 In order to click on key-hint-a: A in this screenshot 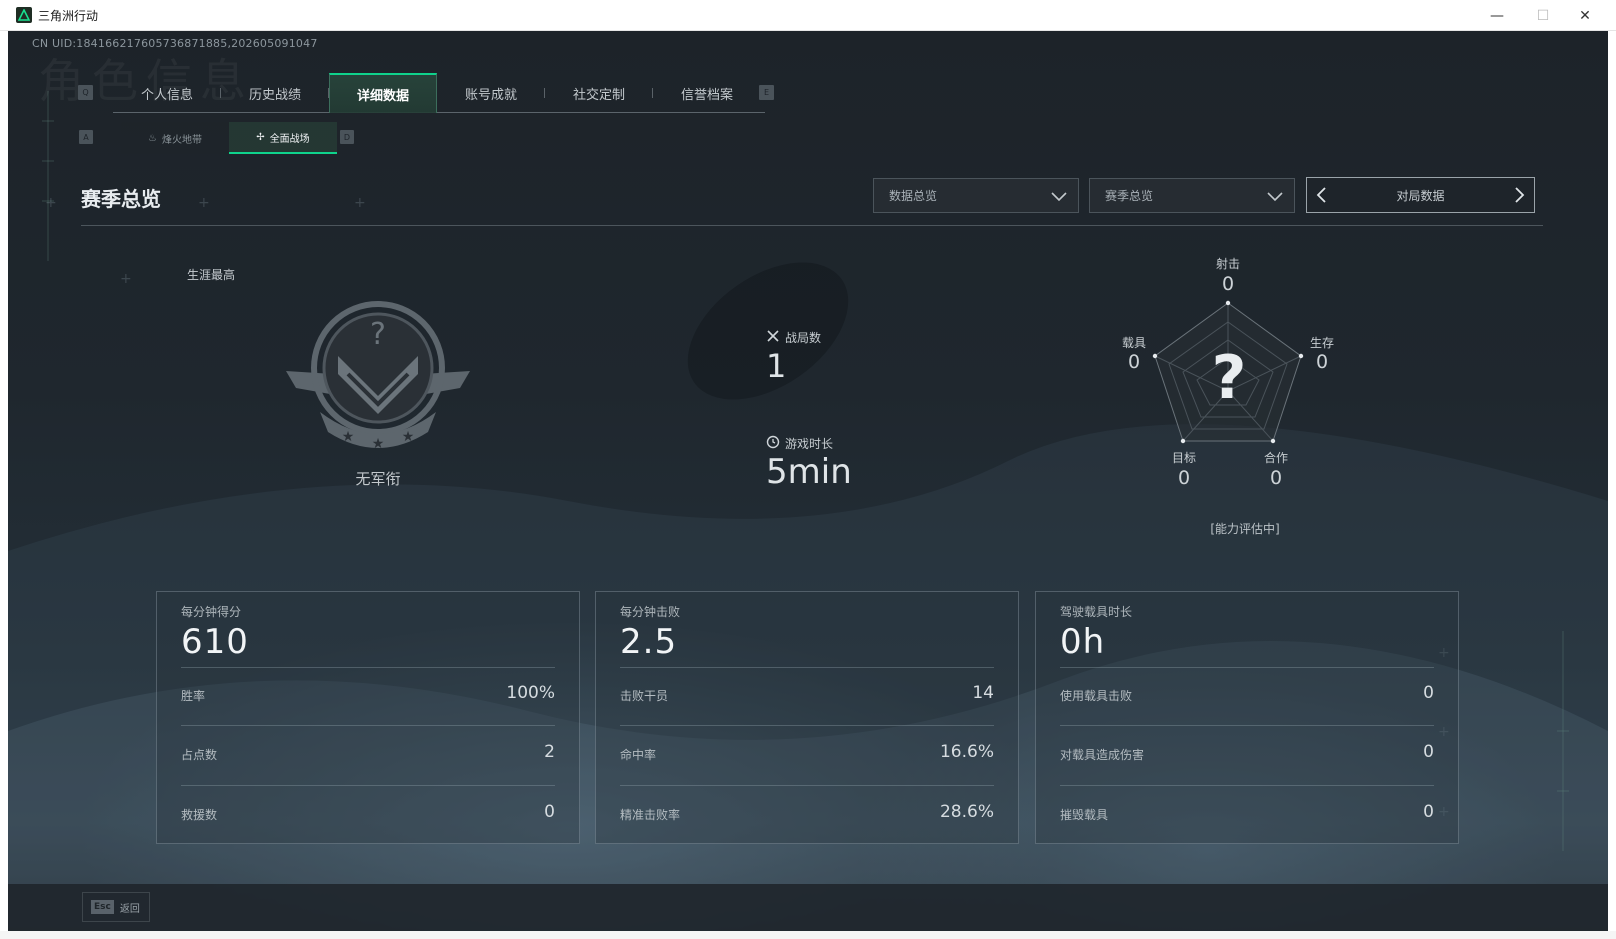, I will do `click(86, 137)`.